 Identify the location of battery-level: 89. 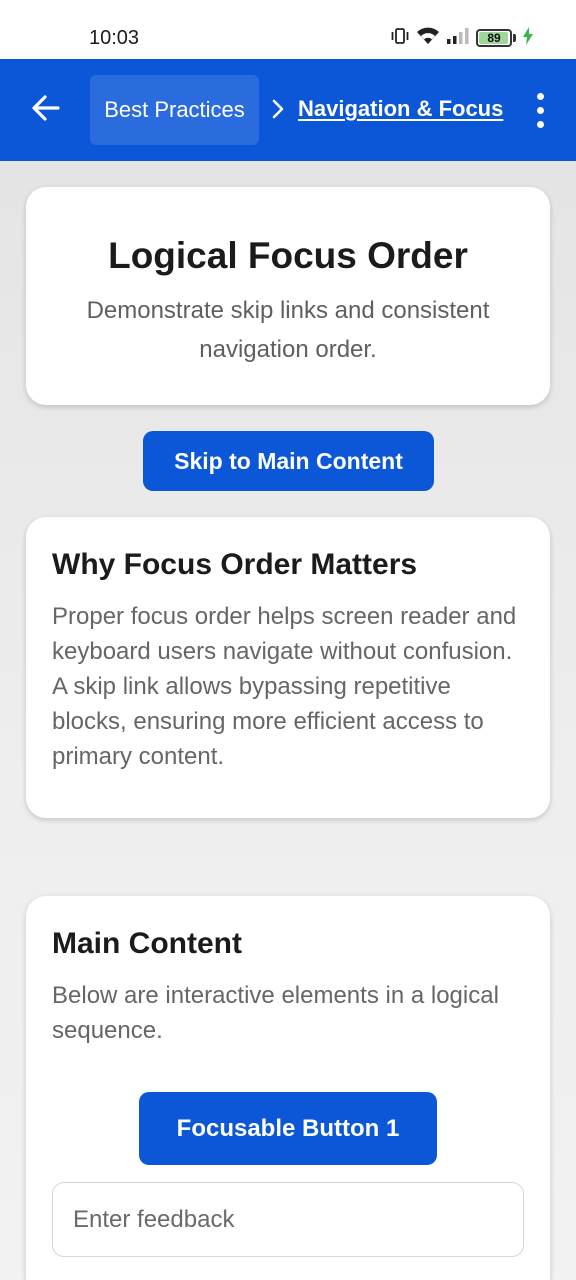
(494, 38).